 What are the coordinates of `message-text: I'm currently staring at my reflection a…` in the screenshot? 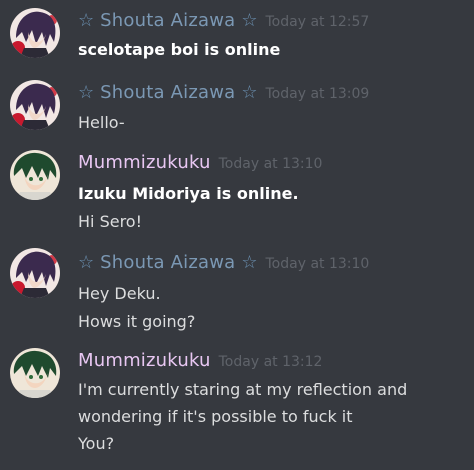 It's located at (243, 389).